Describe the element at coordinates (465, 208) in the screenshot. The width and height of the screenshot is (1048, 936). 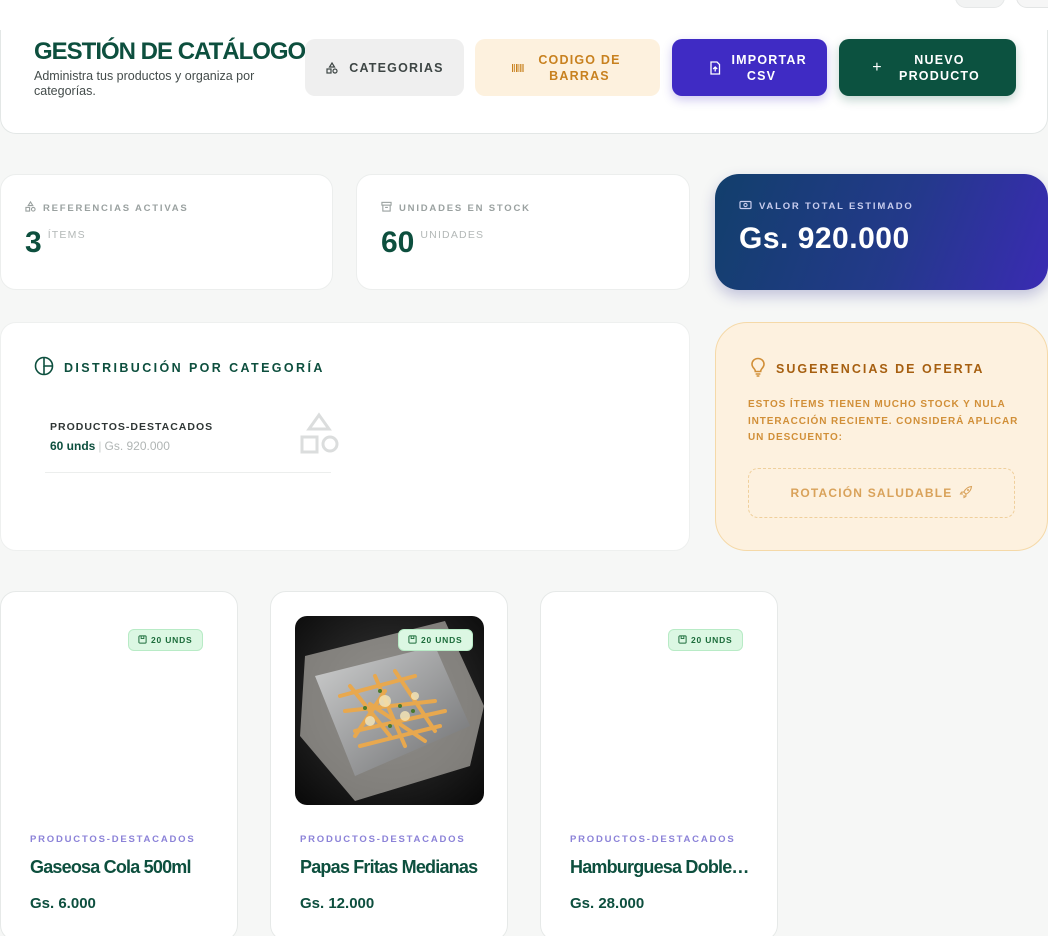
I see `stock-units-label: UNIDADES EN STOCK` at that location.